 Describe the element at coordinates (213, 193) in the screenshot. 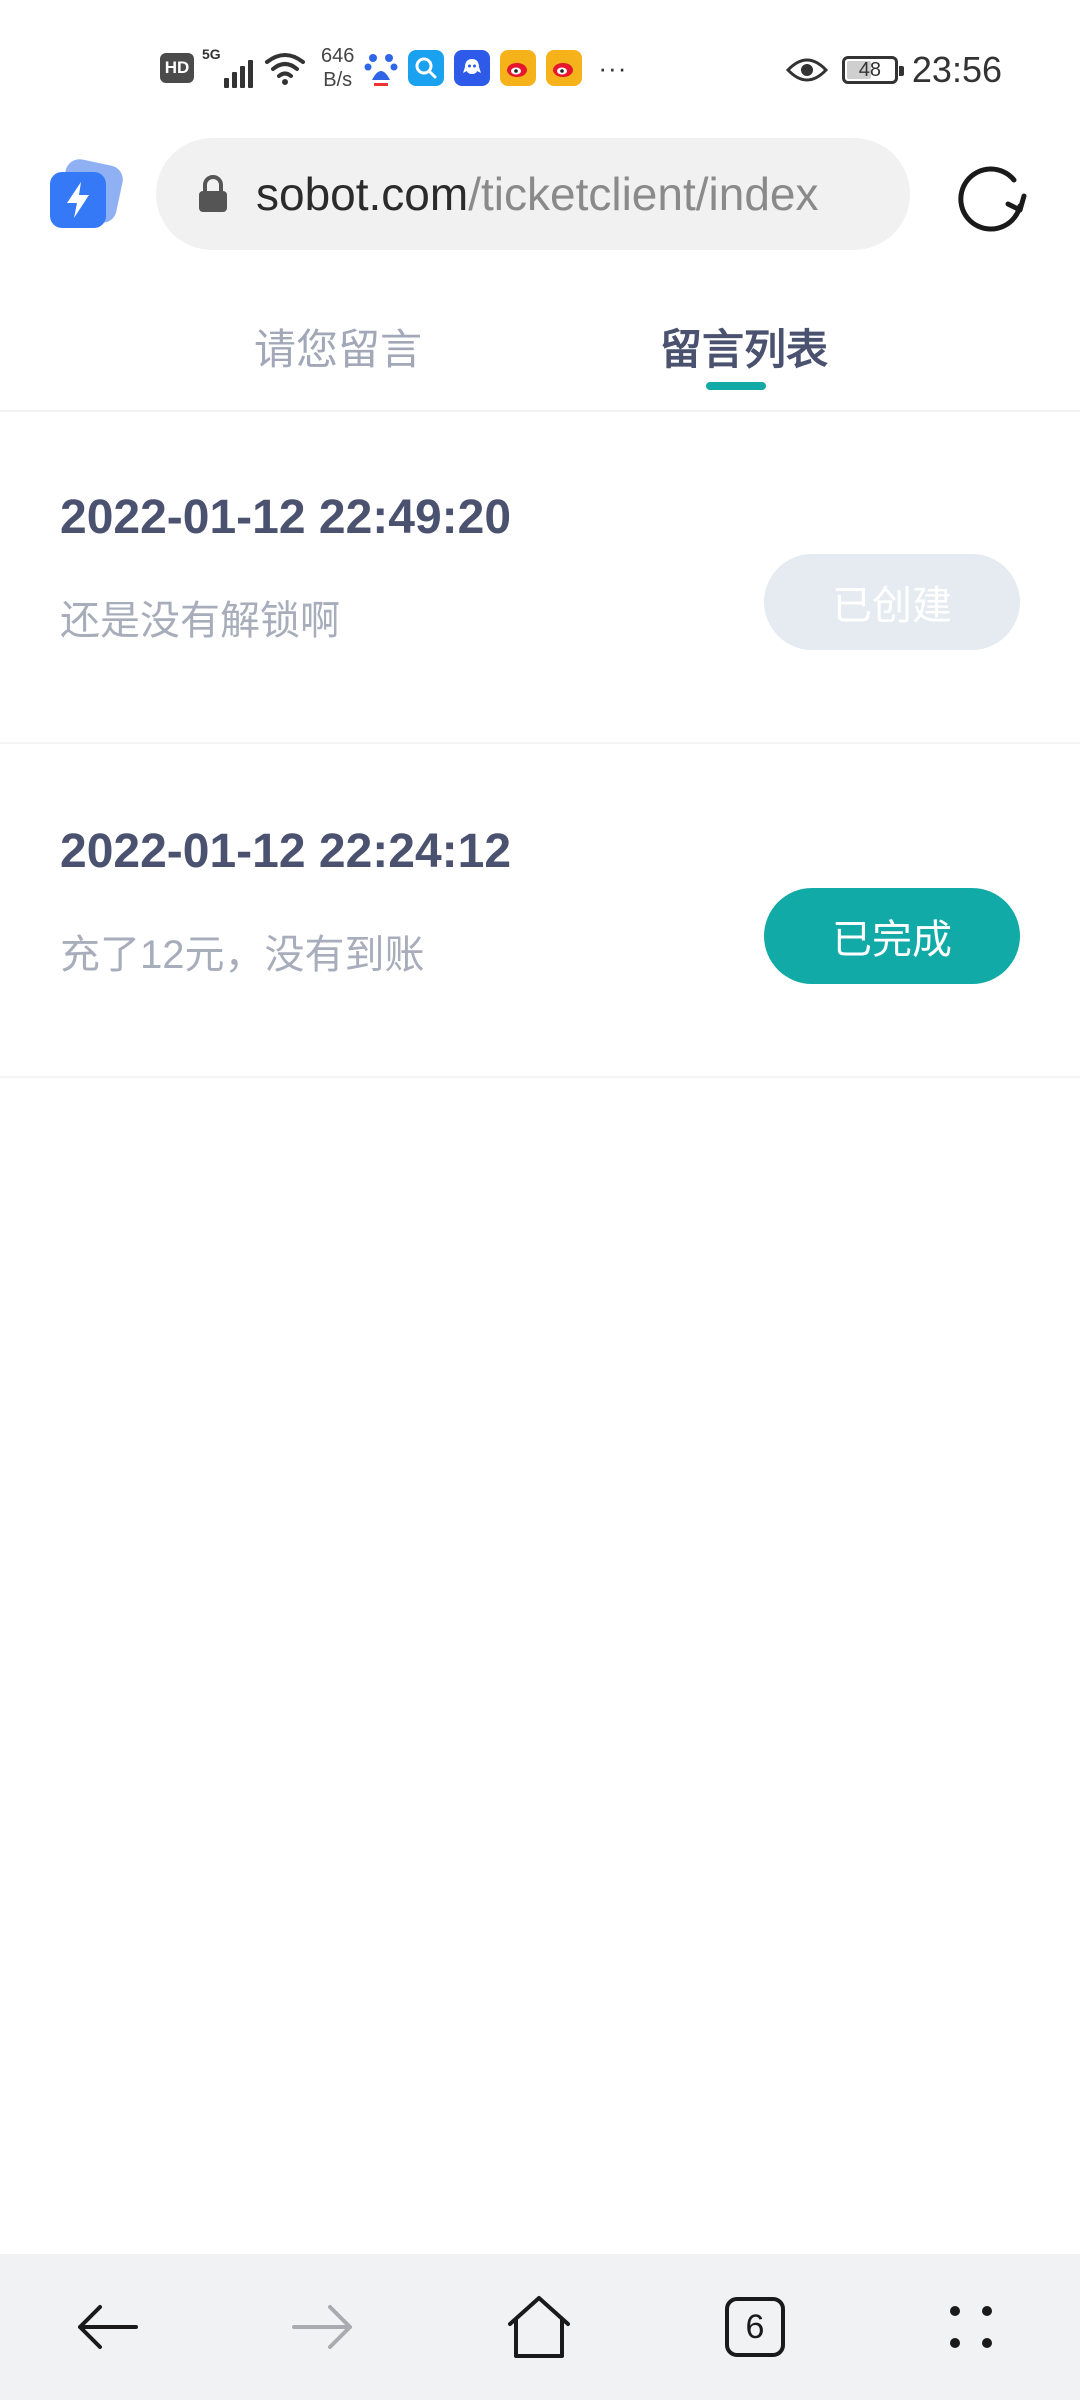

I see `lock-icon` at that location.